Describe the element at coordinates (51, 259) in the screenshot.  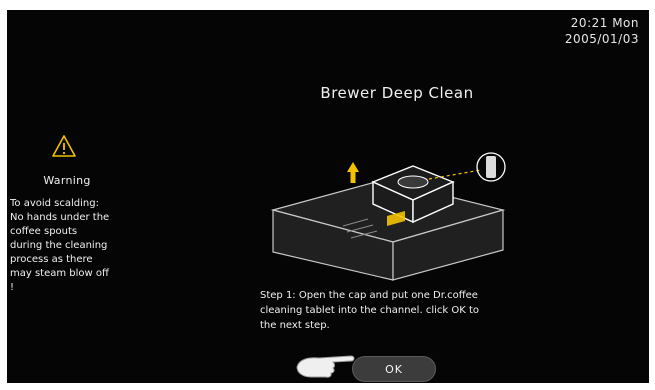
I see `warning-line: process as there` at that location.